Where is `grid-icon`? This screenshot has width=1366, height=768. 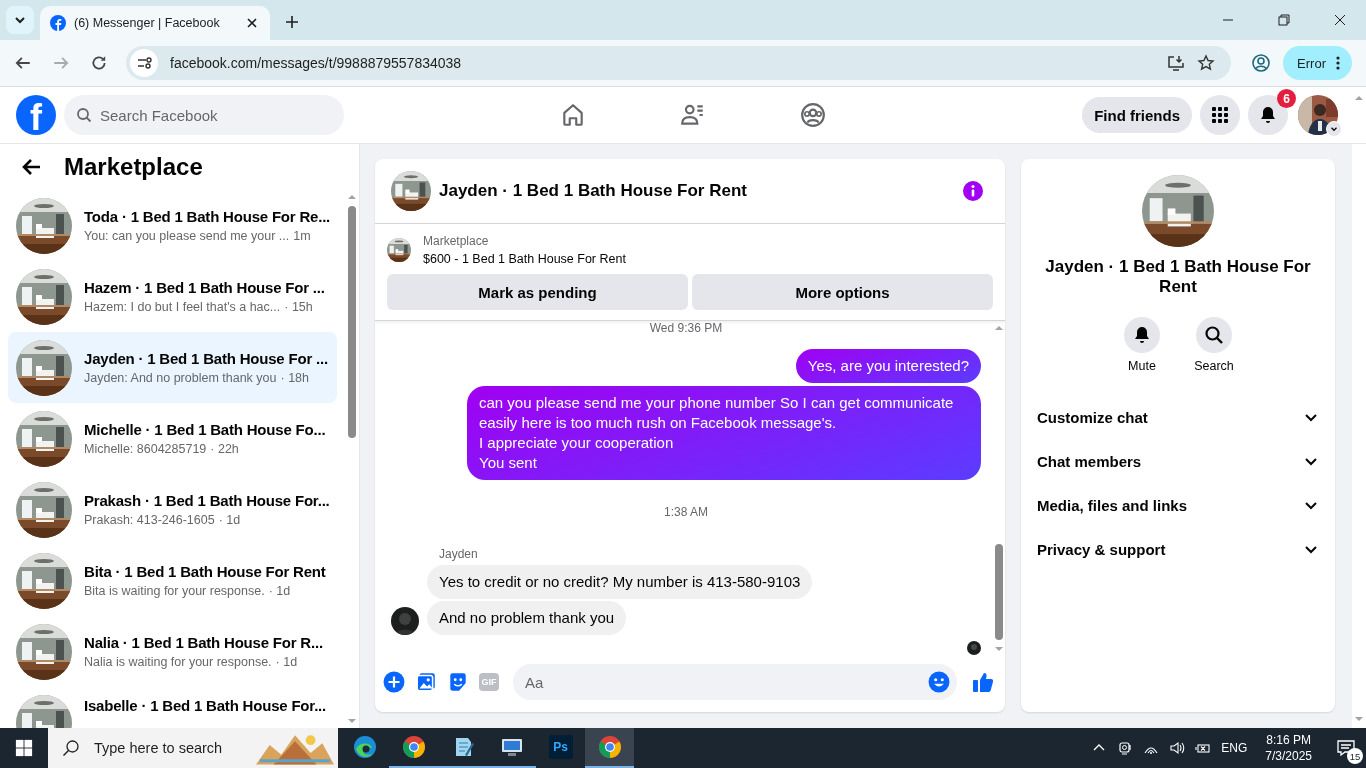
grid-icon is located at coordinates (1220, 115).